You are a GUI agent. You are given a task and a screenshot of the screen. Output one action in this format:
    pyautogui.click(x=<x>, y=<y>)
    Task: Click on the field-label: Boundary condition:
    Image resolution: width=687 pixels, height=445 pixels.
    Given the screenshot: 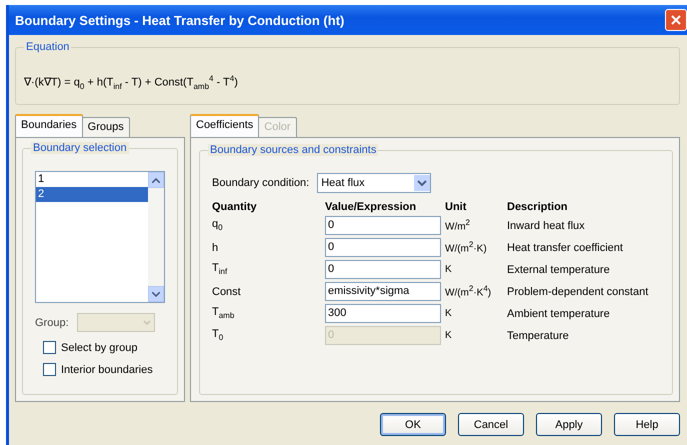 What is the action you would take?
    pyautogui.click(x=261, y=183)
    